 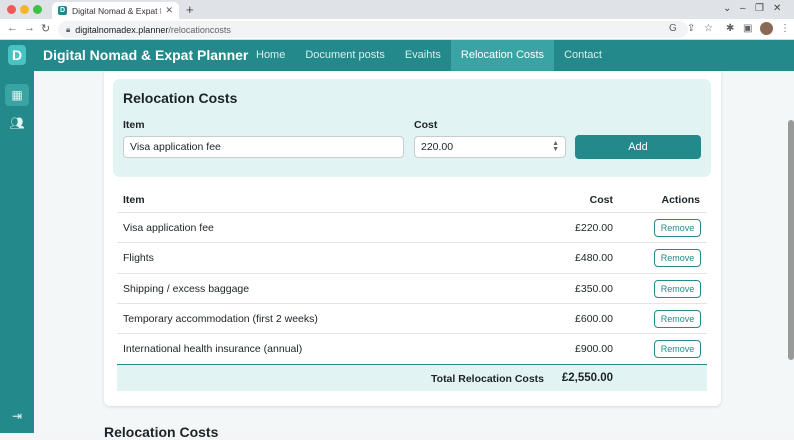 What do you see at coordinates (555, 146) in the screenshot?
I see `stepper-icon: ▲ ▼` at bounding box center [555, 146].